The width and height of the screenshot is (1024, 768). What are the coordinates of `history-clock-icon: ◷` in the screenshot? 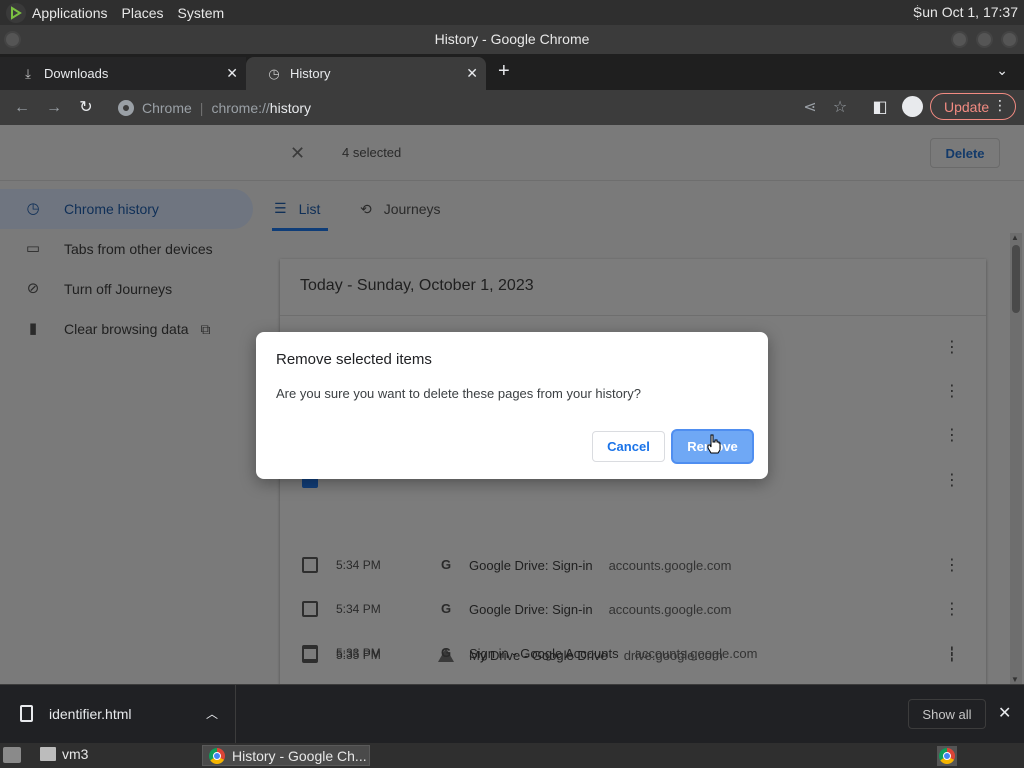 It's located at (274, 73).